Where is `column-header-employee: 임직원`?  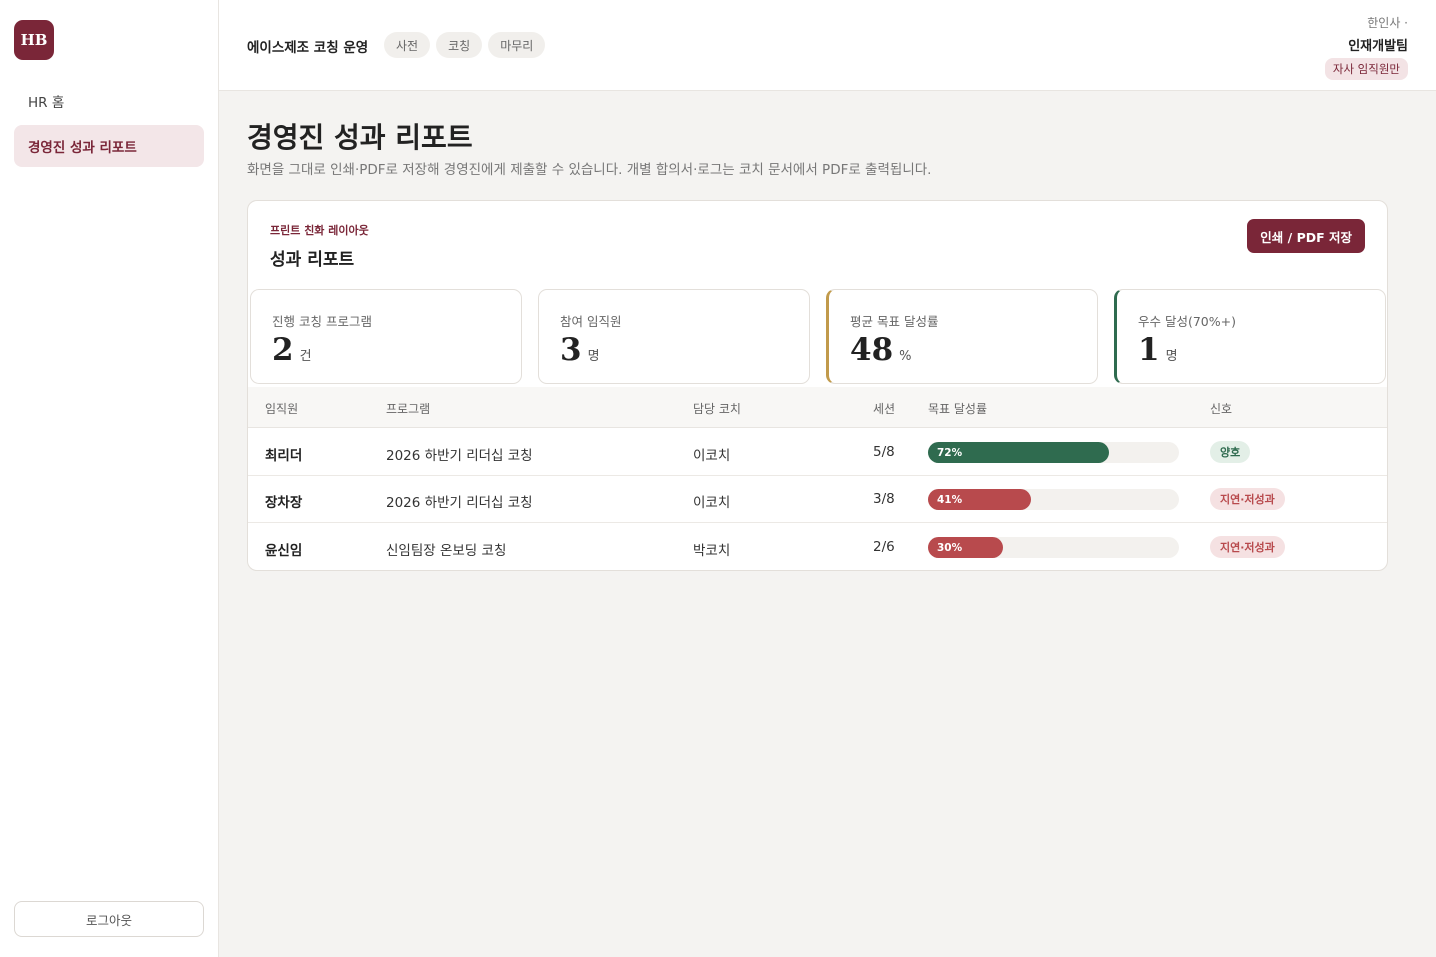 column-header-employee: 임직원 is located at coordinates (282, 409).